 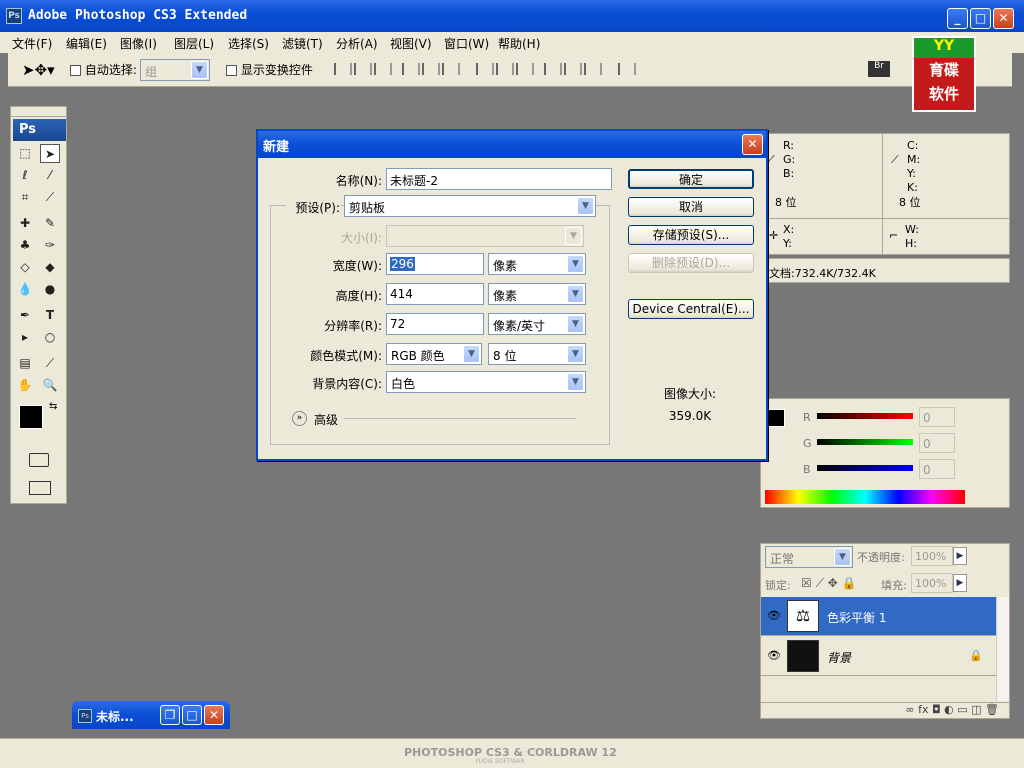 What do you see at coordinates (38, 112) in the screenshot?
I see `toolbox-grip` at bounding box center [38, 112].